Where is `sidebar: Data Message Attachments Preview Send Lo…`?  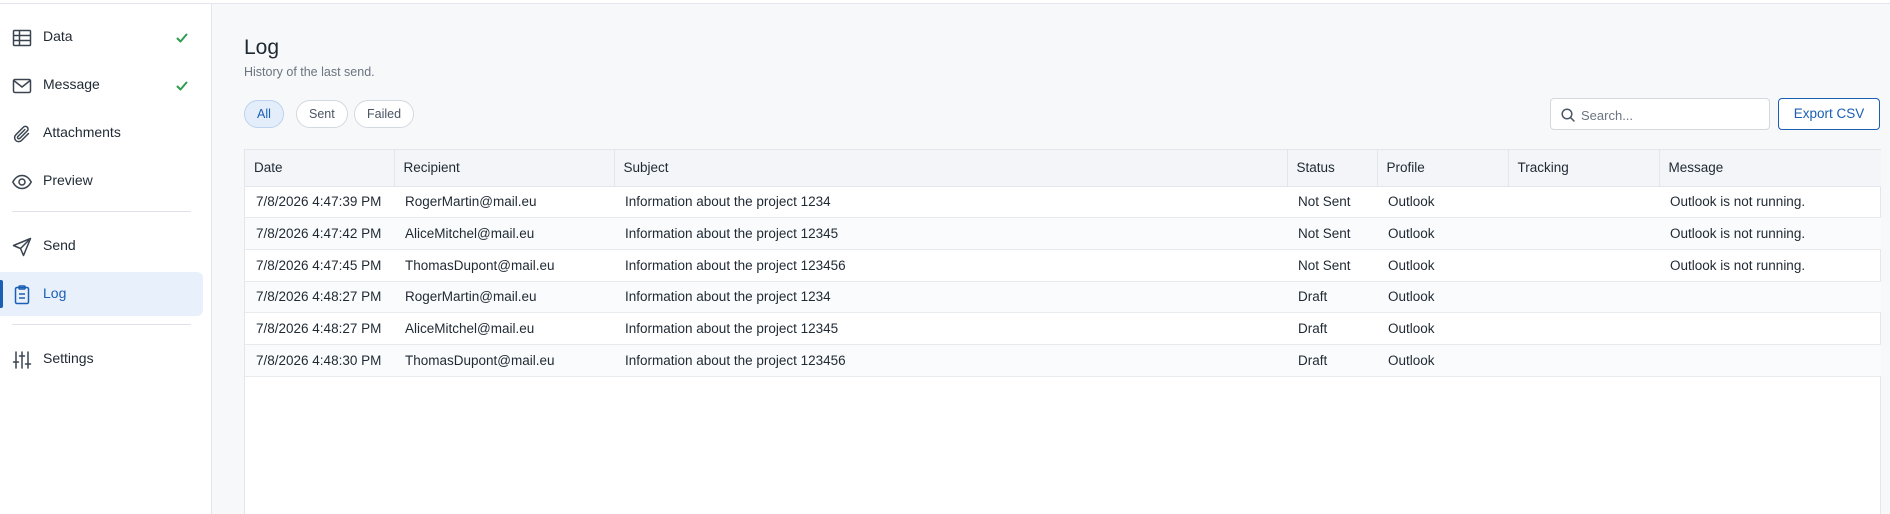
sidebar: Data Message Attachments Preview Send Lo… is located at coordinates (106, 259).